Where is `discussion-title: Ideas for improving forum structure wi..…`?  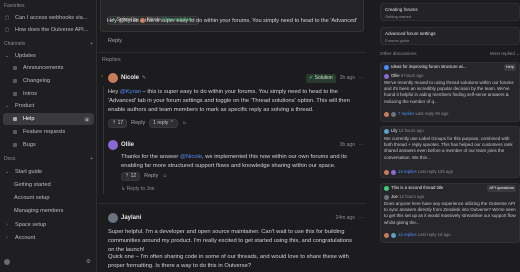
discussion-title: Ideas for improving forum structure wi..… is located at coordinates (429, 67).